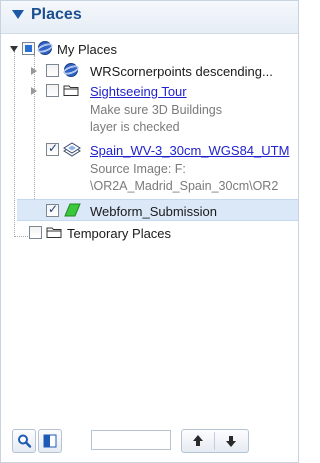 Image resolution: width=320 pixels, height=463 pixels. What do you see at coordinates (56, 14) in the screenshot?
I see `places-title: Places` at bounding box center [56, 14].